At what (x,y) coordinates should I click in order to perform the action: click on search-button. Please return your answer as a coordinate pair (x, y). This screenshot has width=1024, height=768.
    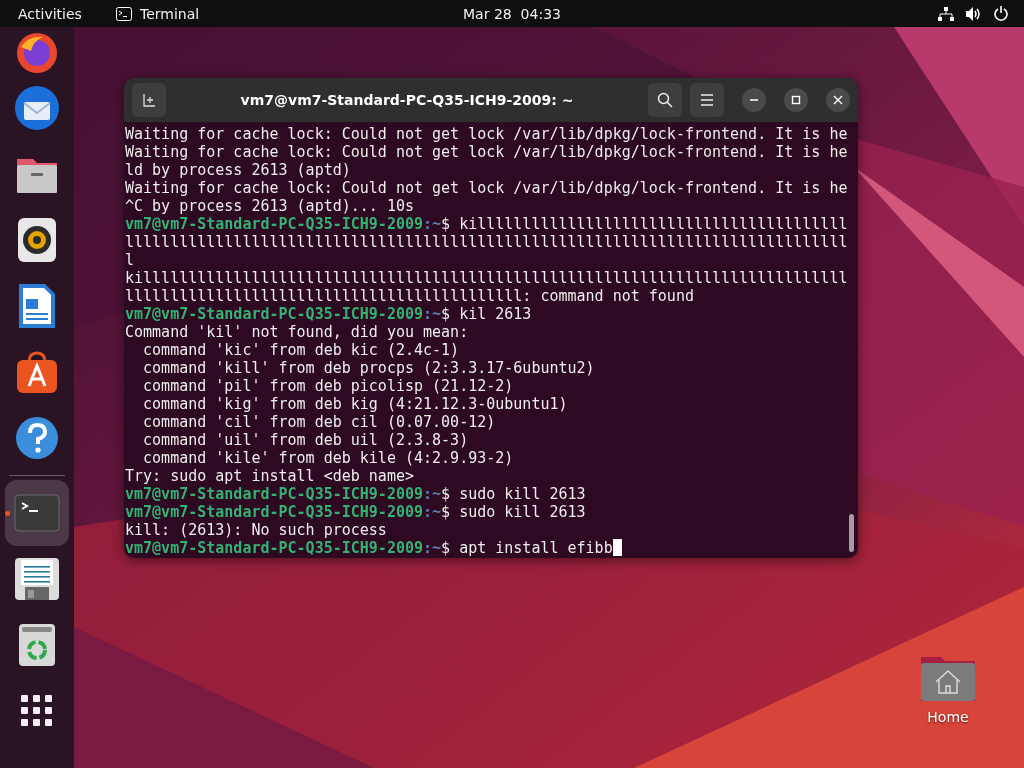
    Looking at the image, I should click on (665, 100).